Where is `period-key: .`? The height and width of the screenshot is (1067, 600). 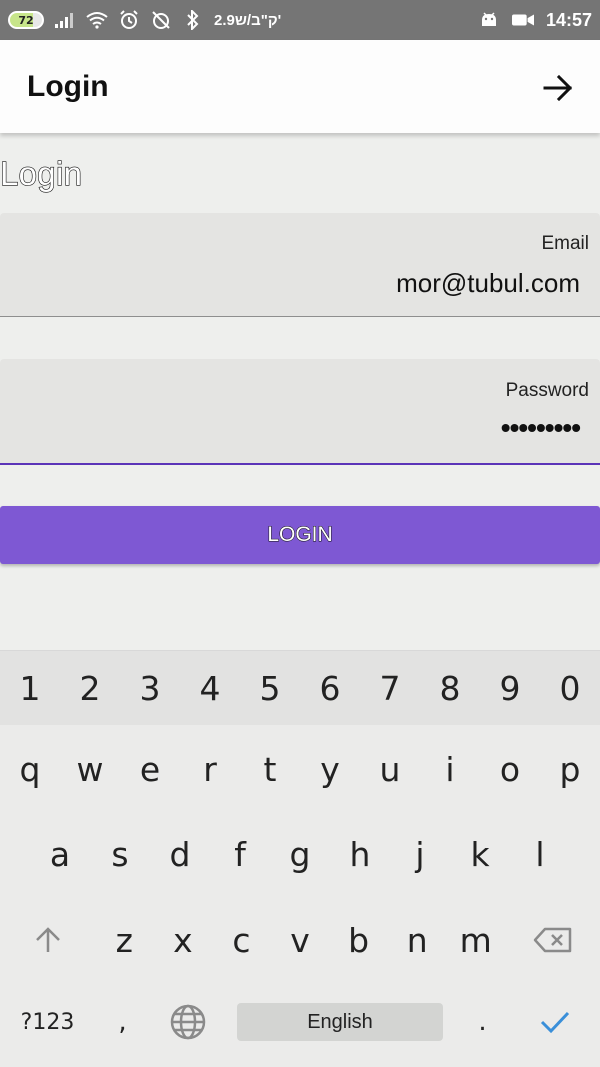 period-key: . is located at coordinates (482, 1022).